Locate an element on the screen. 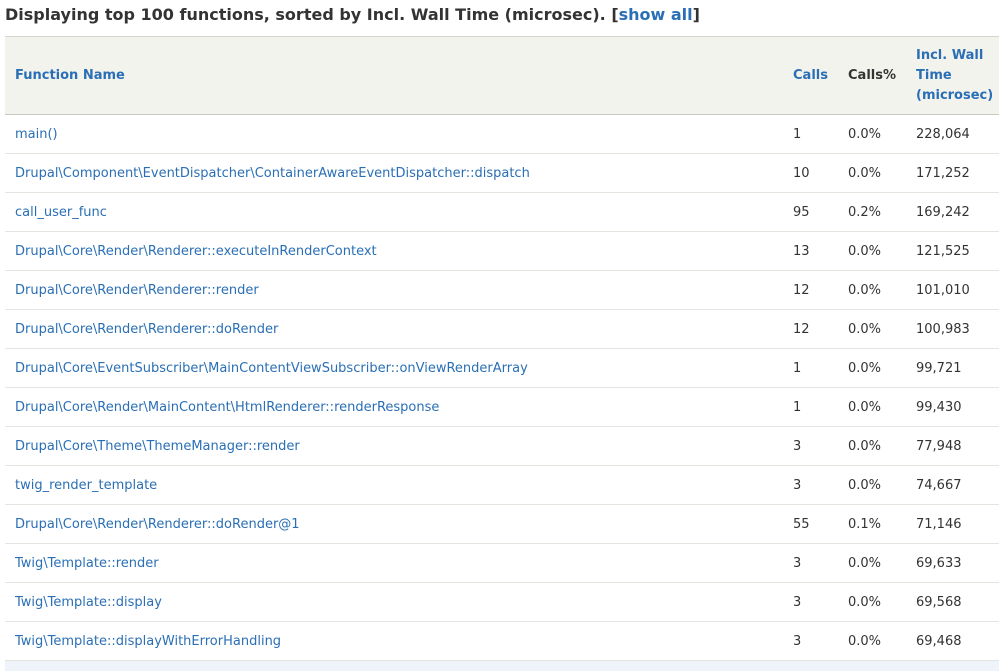  table-row: Twig\Template::display 3 0.0% 69,568 is located at coordinates (502, 602).